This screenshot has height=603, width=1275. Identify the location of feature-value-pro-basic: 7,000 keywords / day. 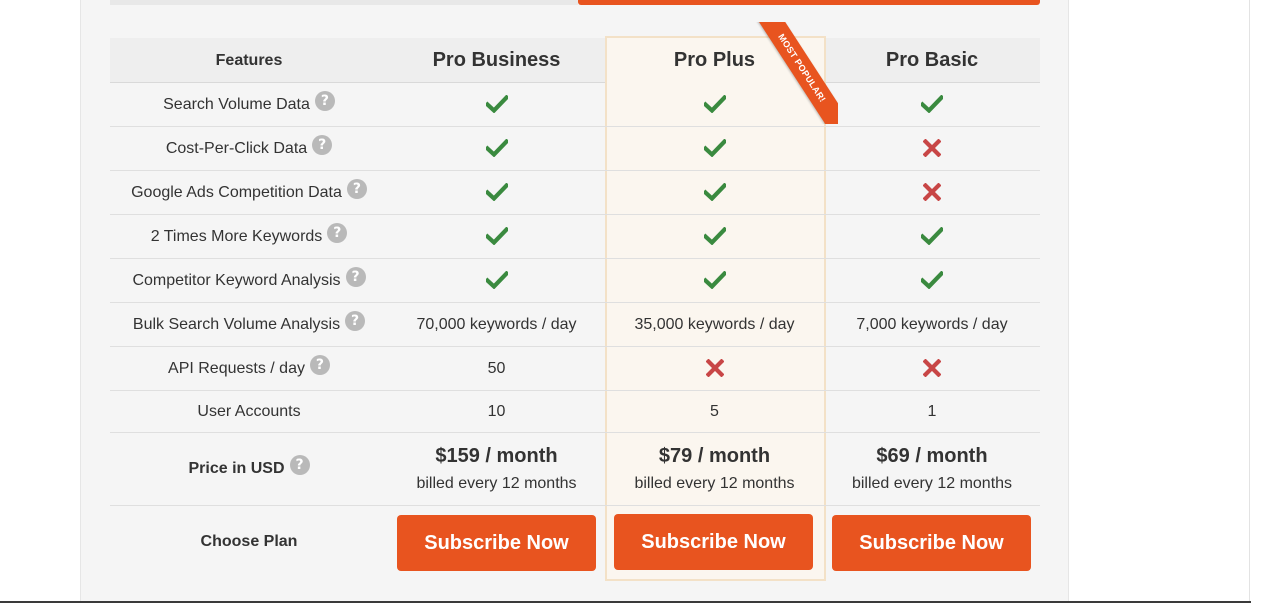
(932, 324).